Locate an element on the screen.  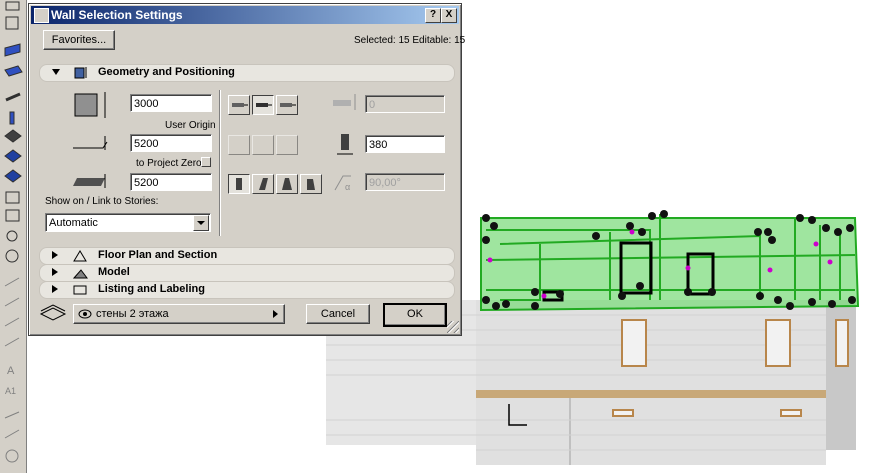
ok-button: OK is located at coordinates (415, 315).